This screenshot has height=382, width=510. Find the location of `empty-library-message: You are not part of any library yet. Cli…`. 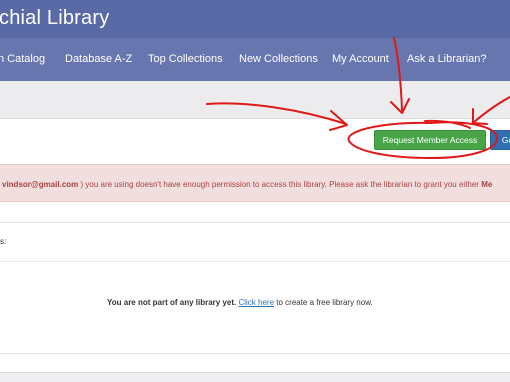

empty-library-message: You are not part of any library yet. Cli… is located at coordinates (240, 302).